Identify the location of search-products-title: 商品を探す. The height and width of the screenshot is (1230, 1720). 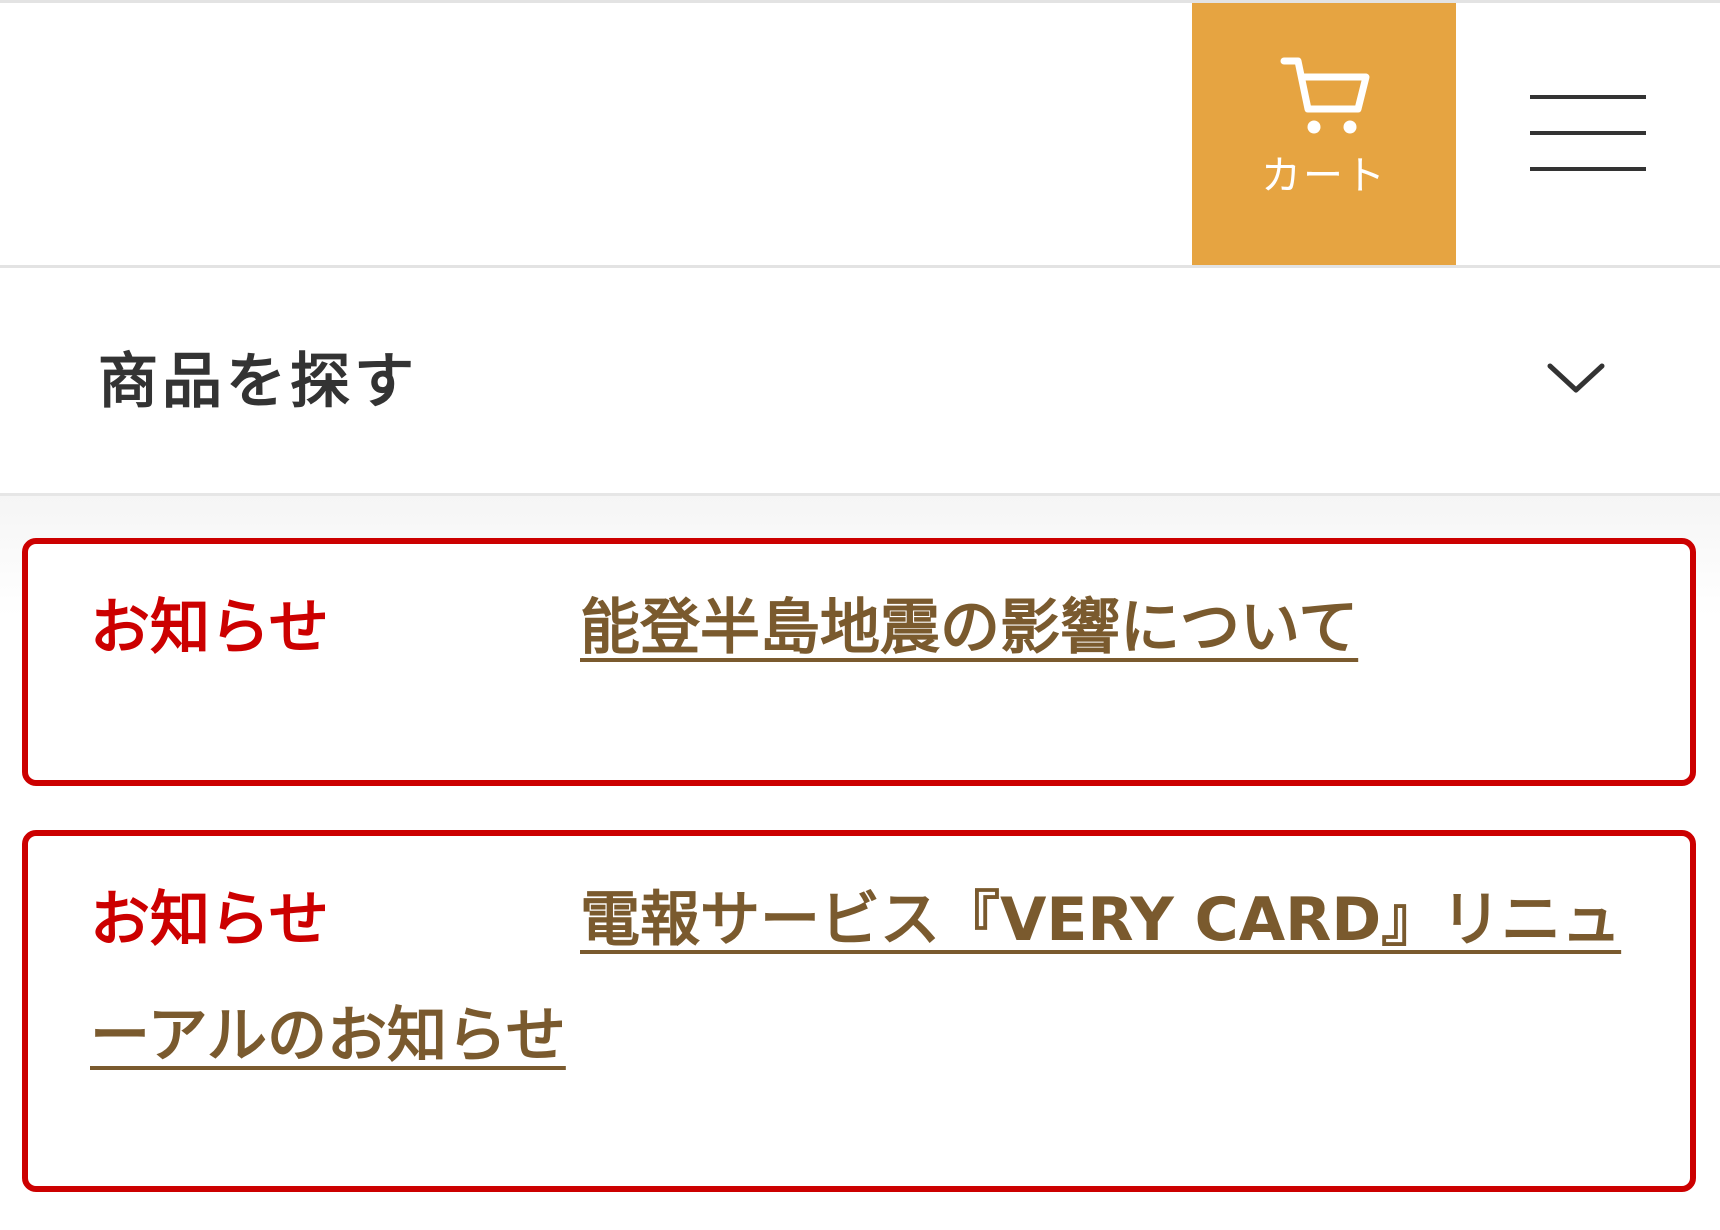
(258, 382).